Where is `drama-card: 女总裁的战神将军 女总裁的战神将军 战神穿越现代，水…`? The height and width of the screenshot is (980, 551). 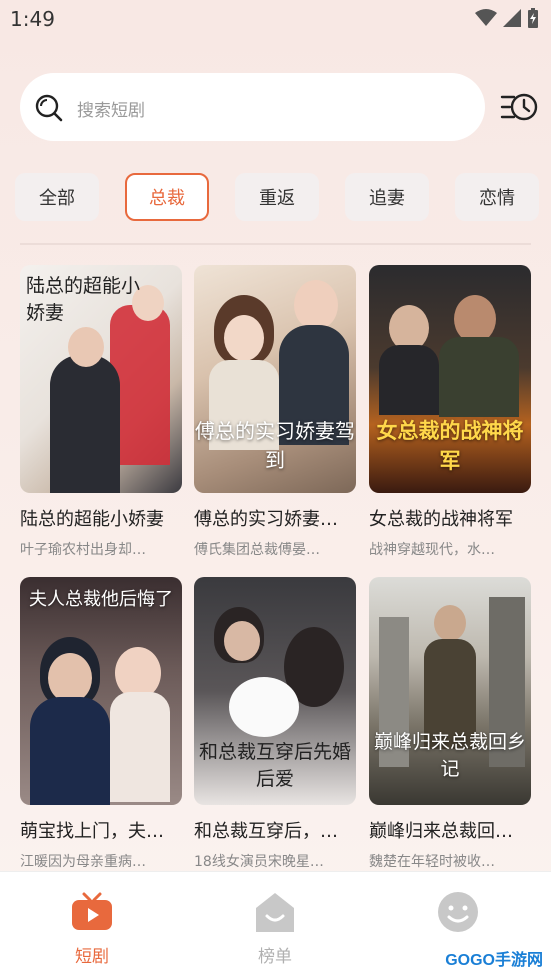 drama-card: 女总裁的战神将军 女总裁的战神将军 战神穿越现代，水… is located at coordinates (450, 412).